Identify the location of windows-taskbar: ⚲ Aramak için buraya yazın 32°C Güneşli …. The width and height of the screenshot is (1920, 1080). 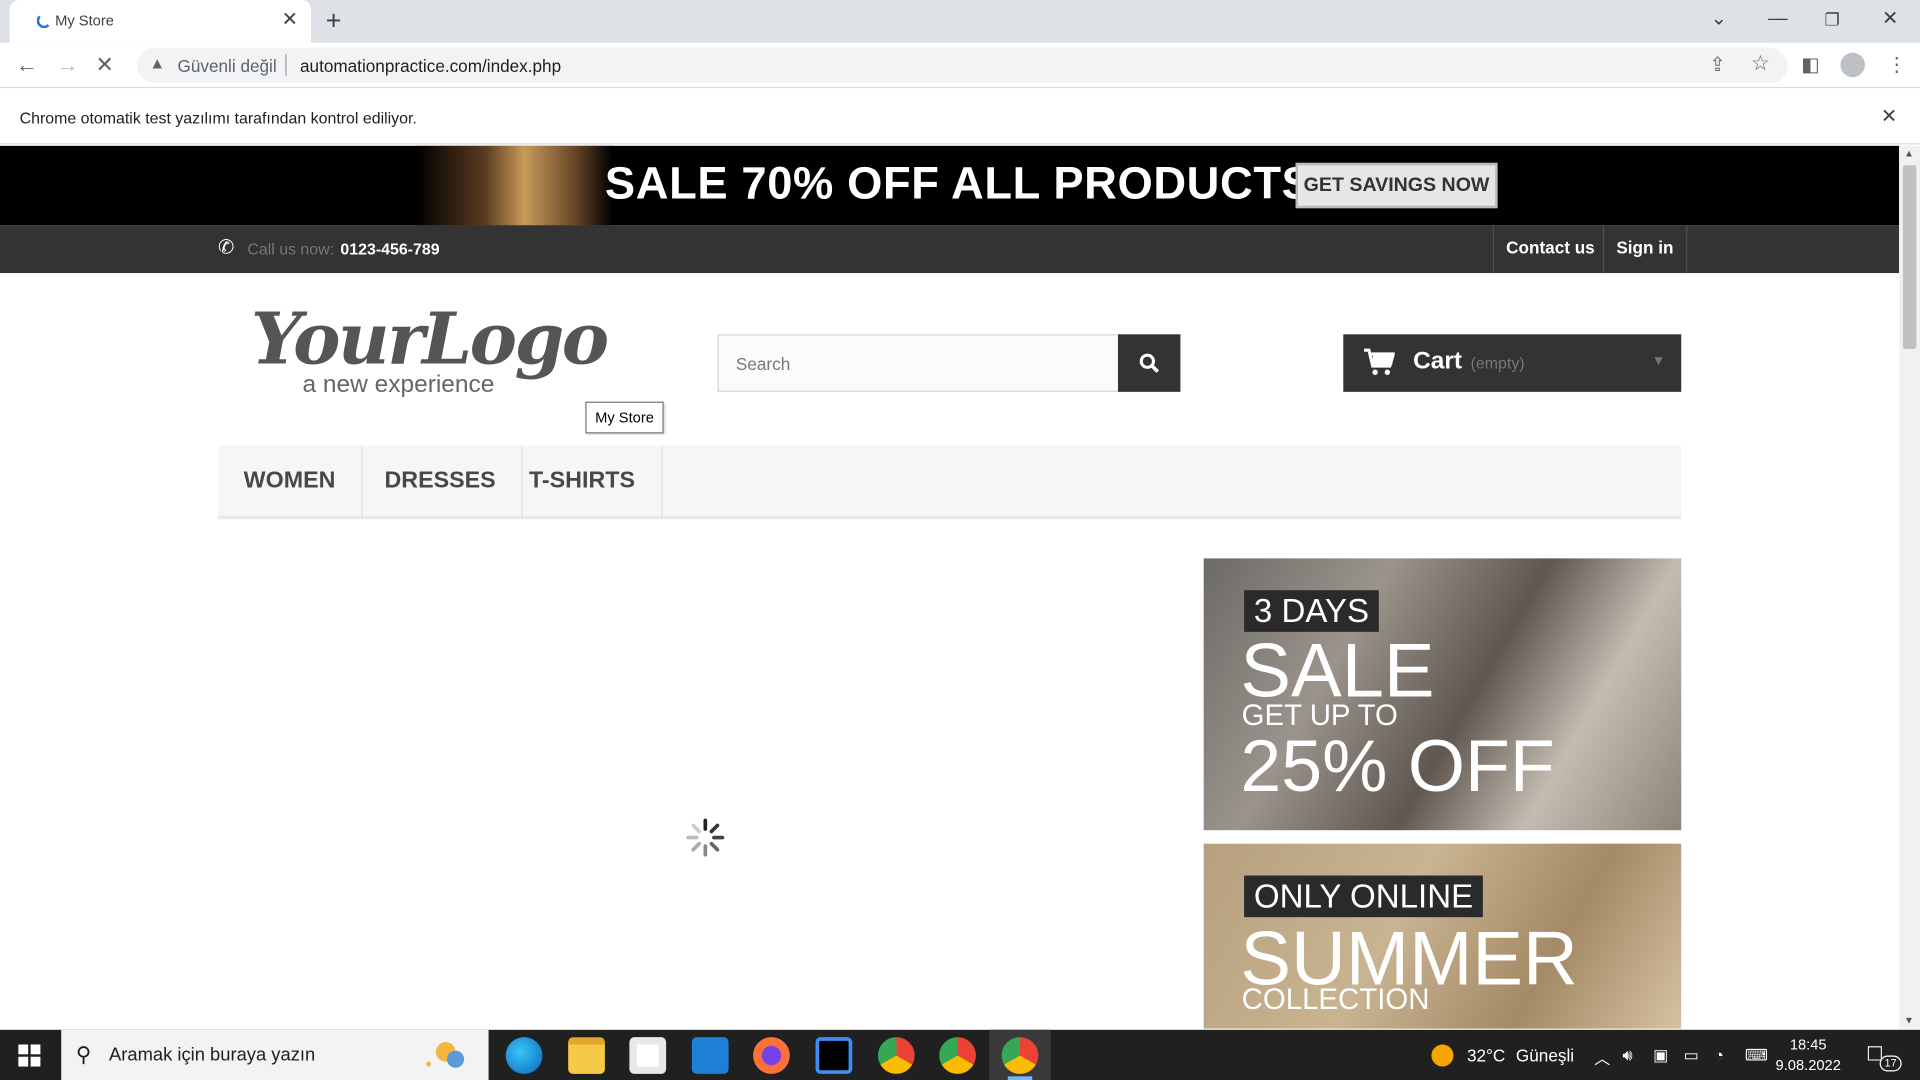
(960, 1054).